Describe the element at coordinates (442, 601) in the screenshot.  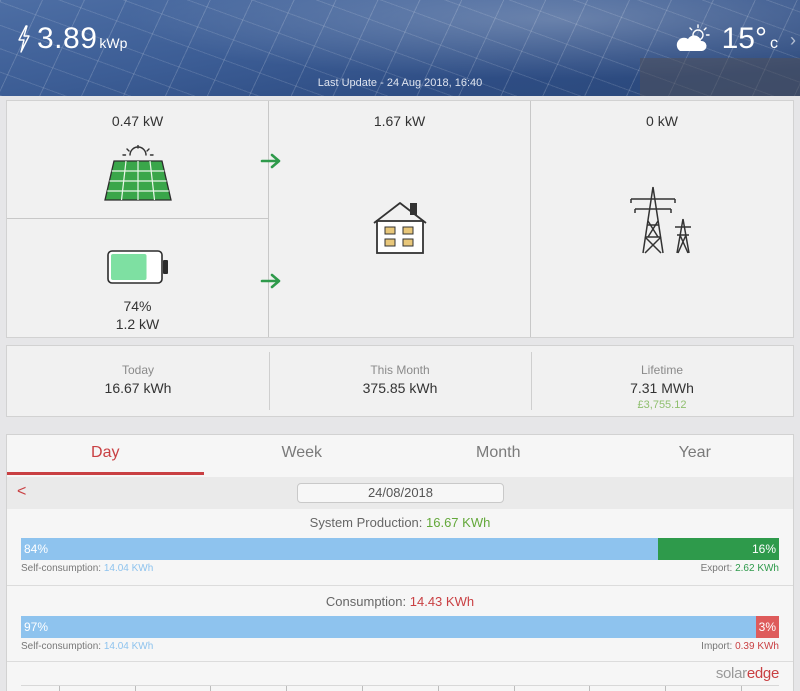
I see `consumption-value: 14.43 KWh` at that location.